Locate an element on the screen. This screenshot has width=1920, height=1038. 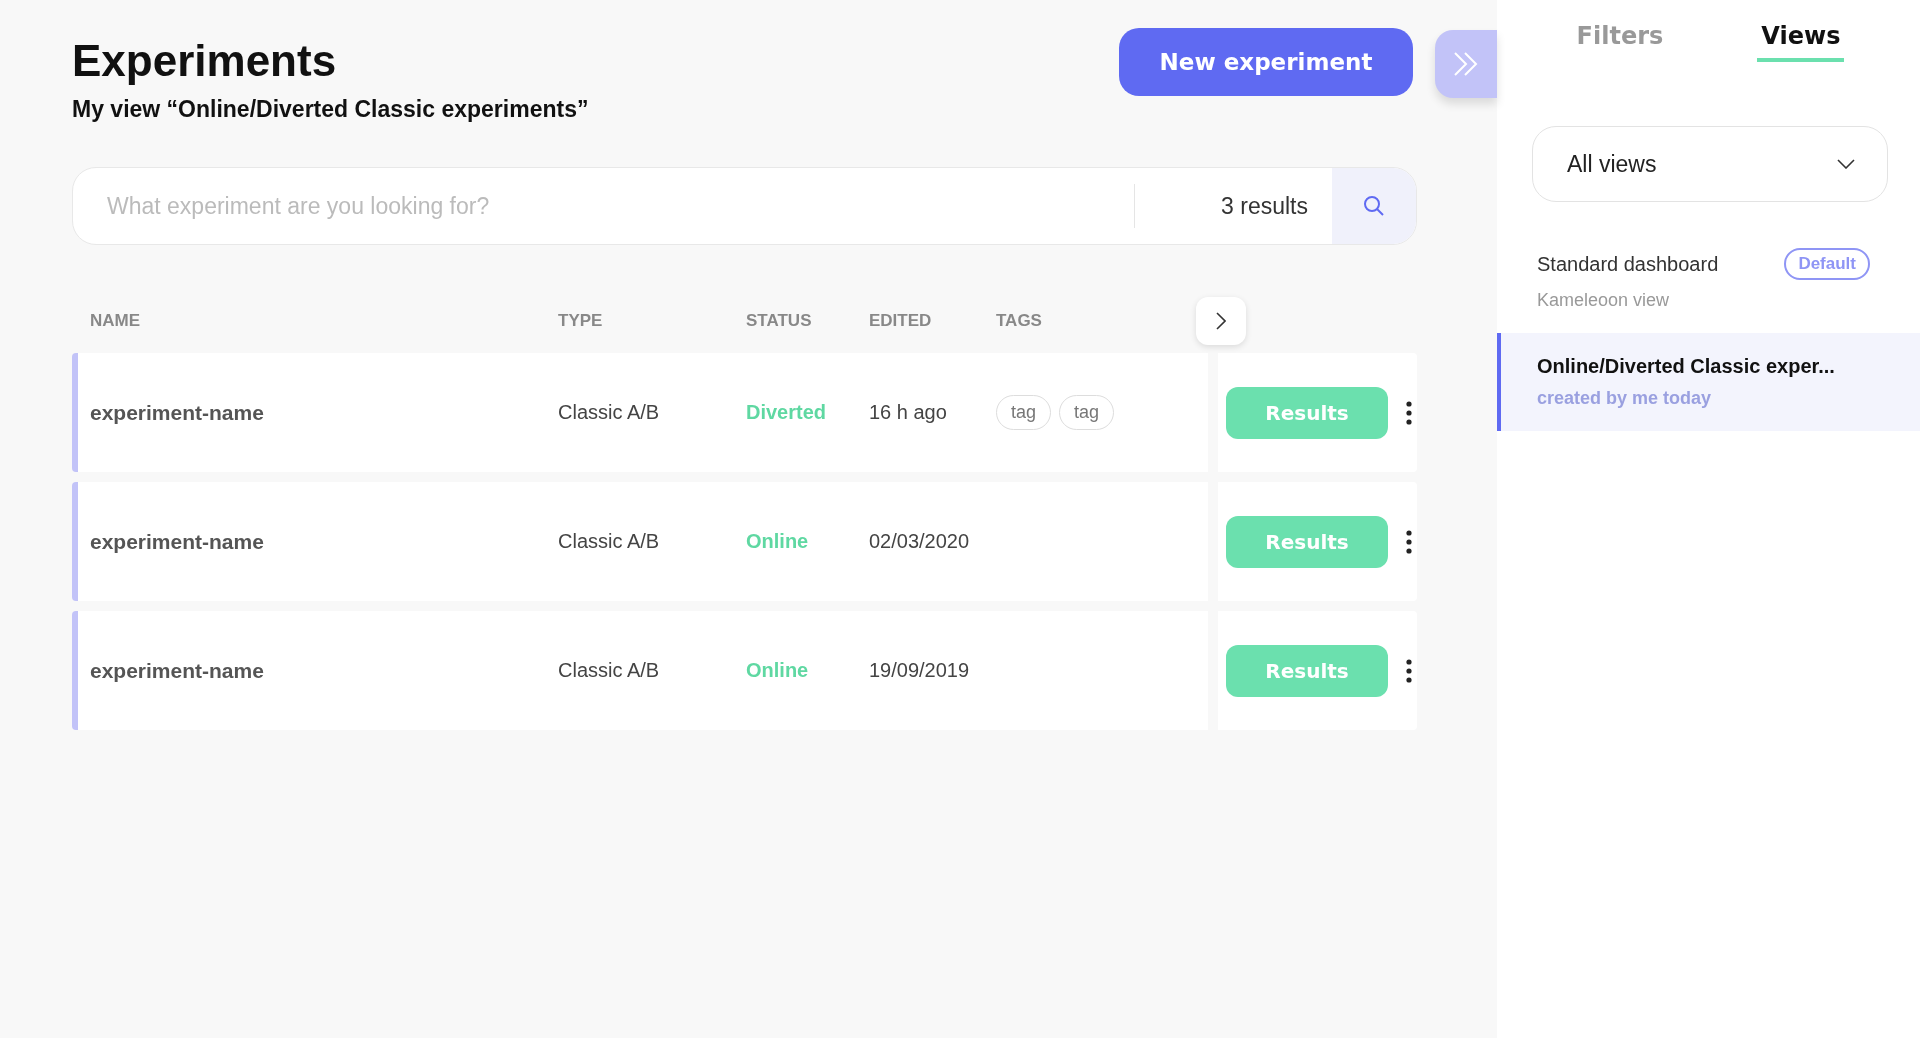
panel-tab: Views is located at coordinates (1801, 42).